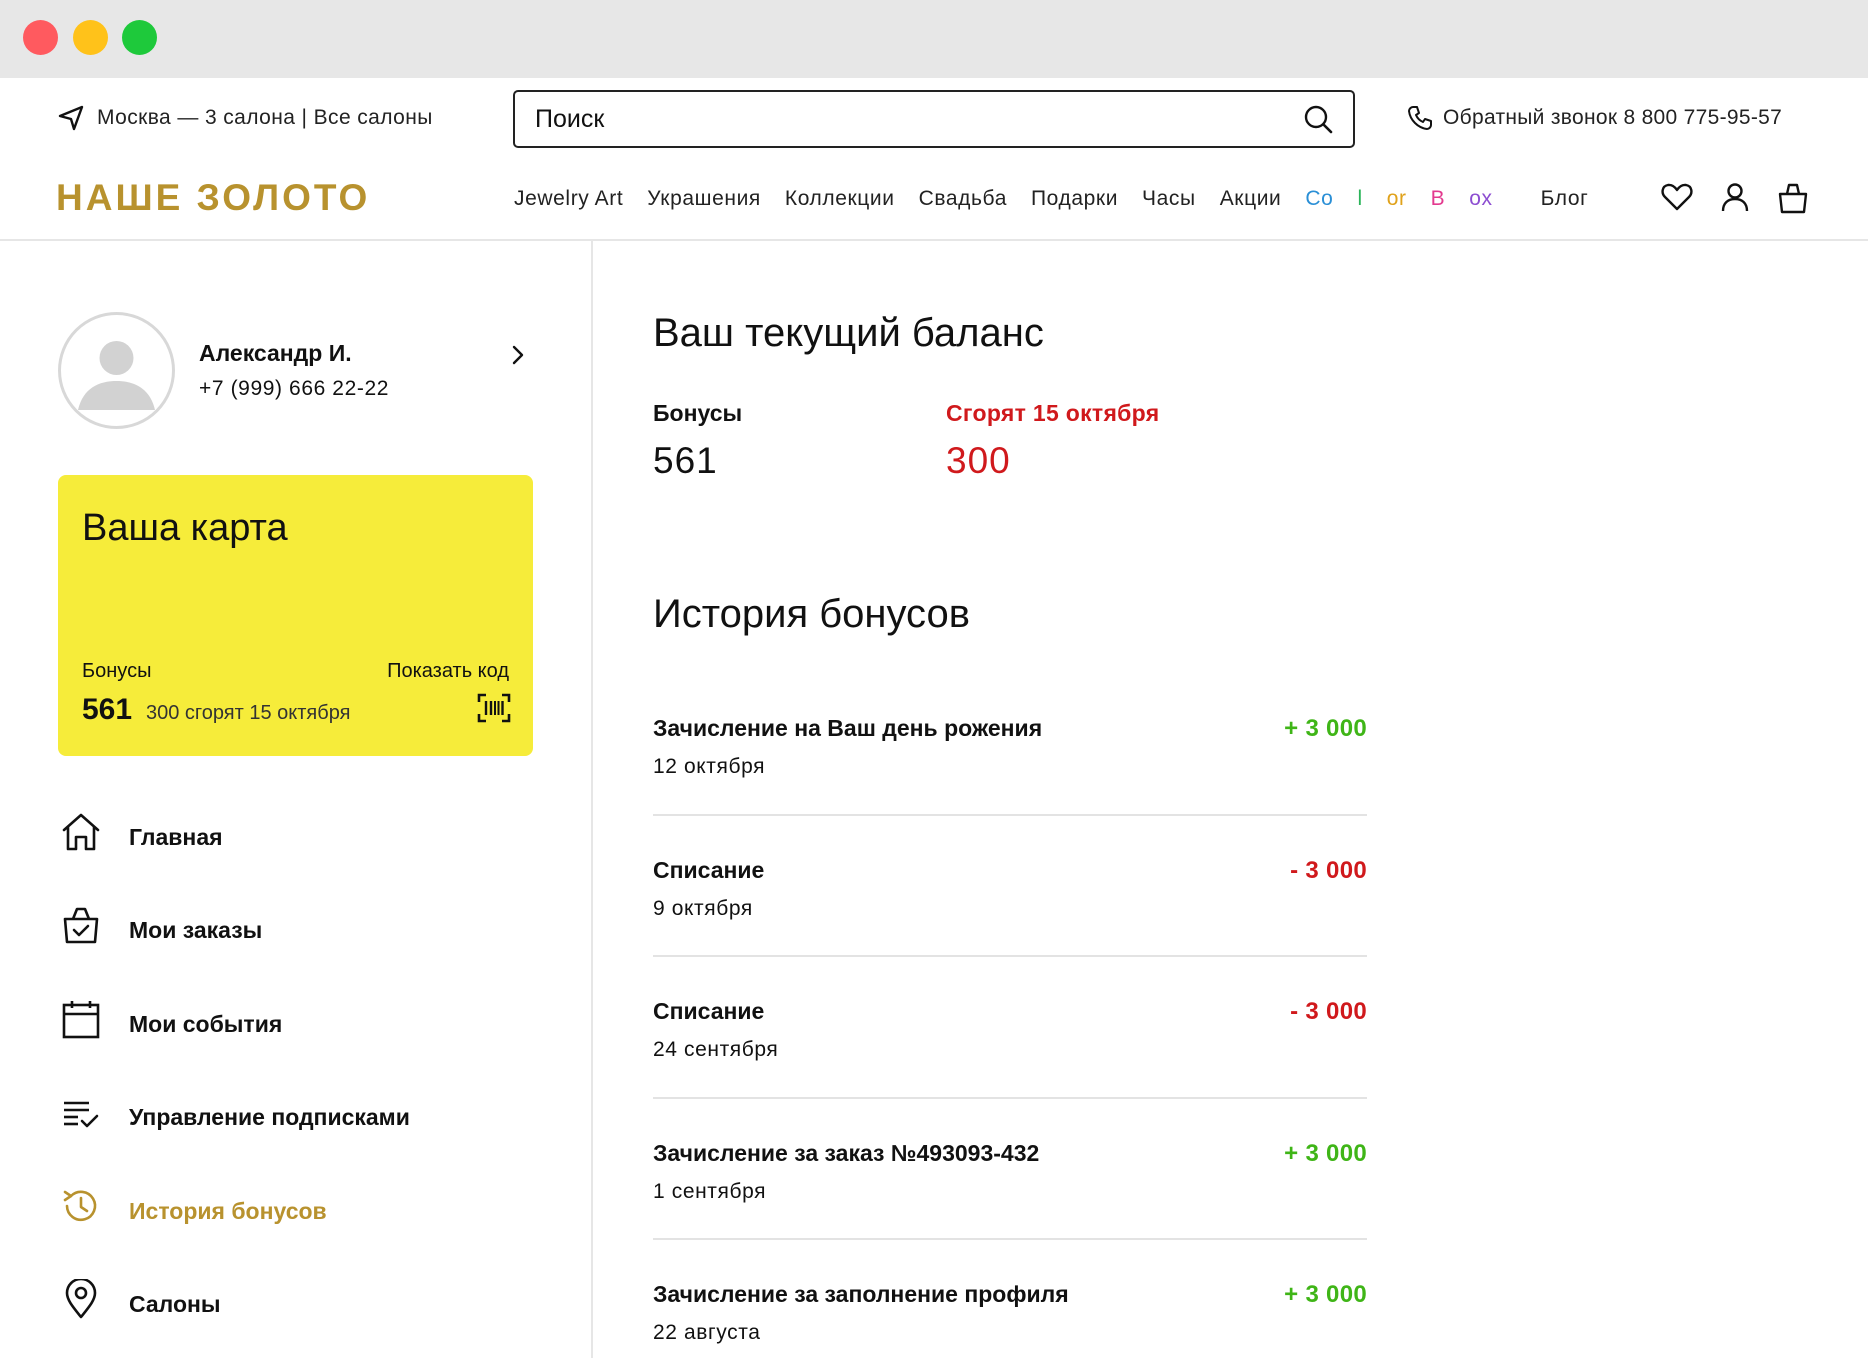 This screenshot has width=1868, height=1358. What do you see at coordinates (275, 353) in the screenshot?
I see `profile-name: Александр И.` at bounding box center [275, 353].